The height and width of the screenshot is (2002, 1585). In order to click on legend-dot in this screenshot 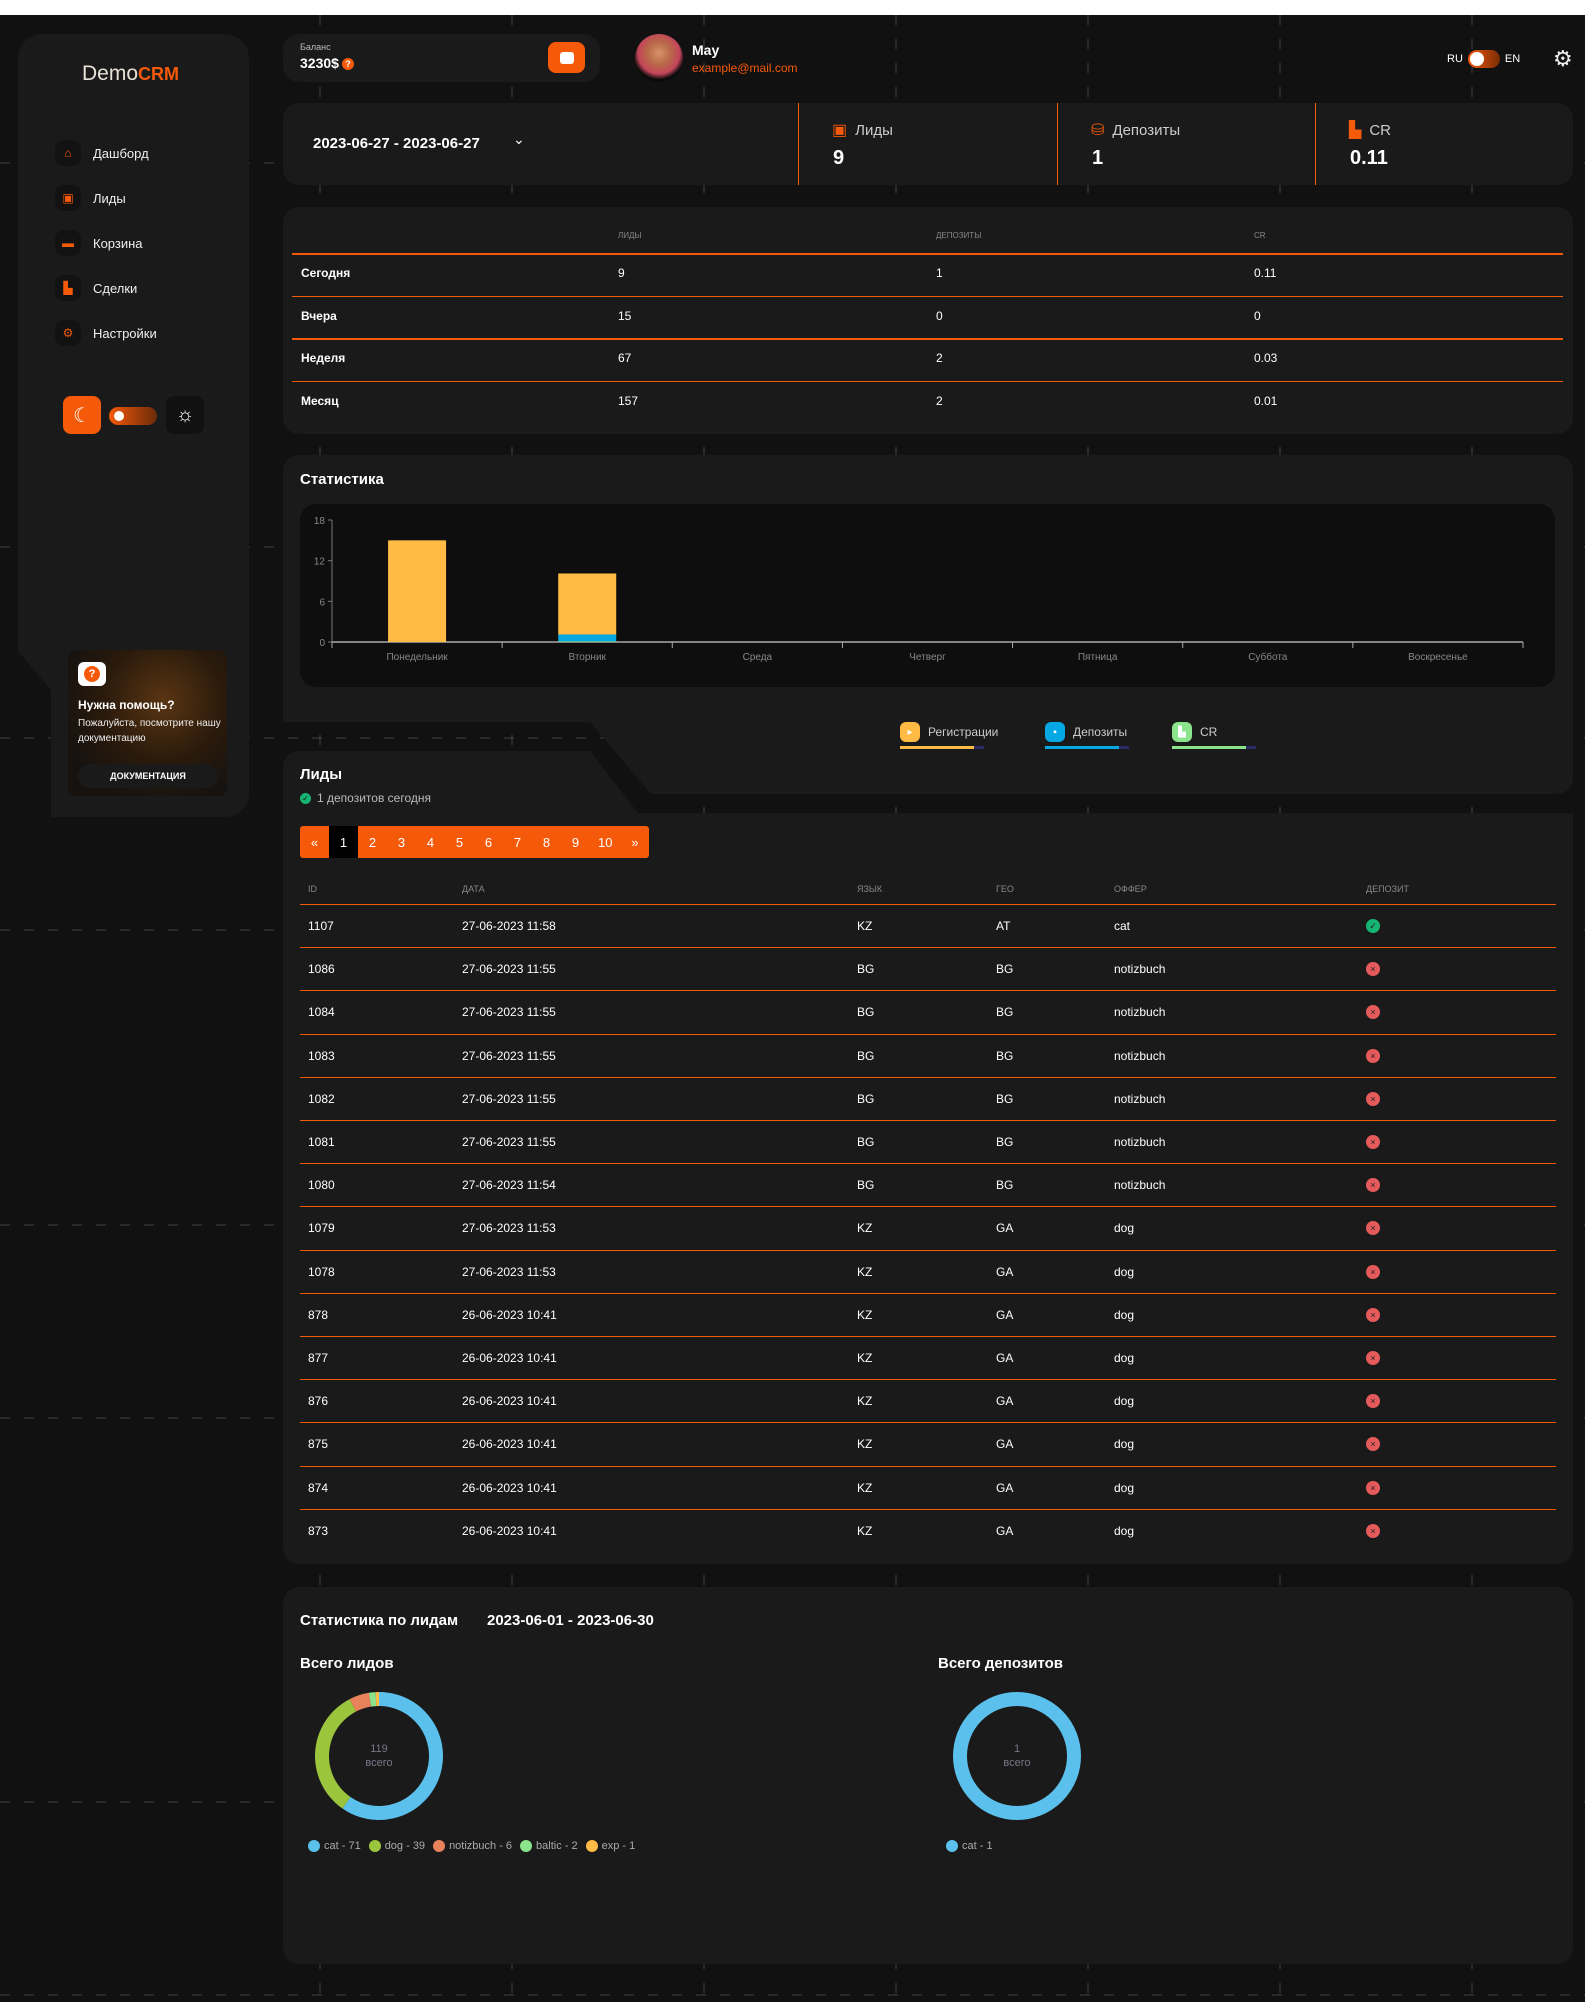, I will do `click(314, 1846)`.